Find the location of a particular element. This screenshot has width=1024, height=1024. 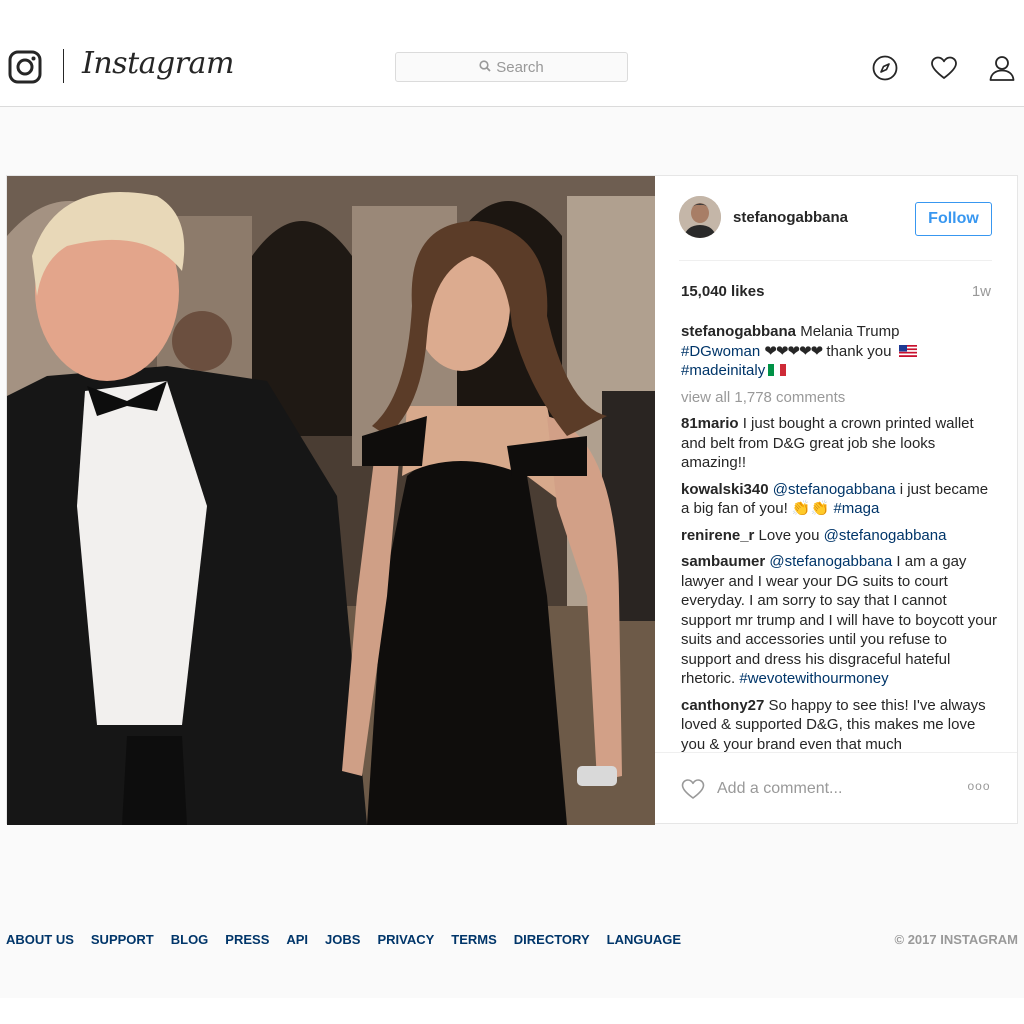

author-avatar is located at coordinates (700, 217).